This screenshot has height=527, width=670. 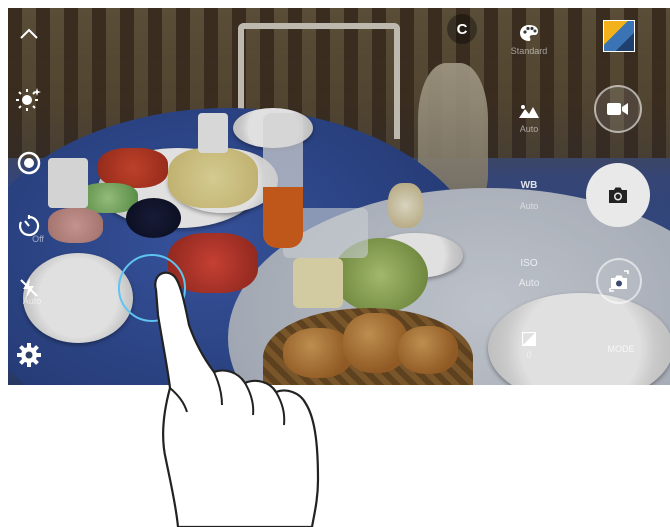 I want to click on switch-camera-button, so click(x=619, y=281).